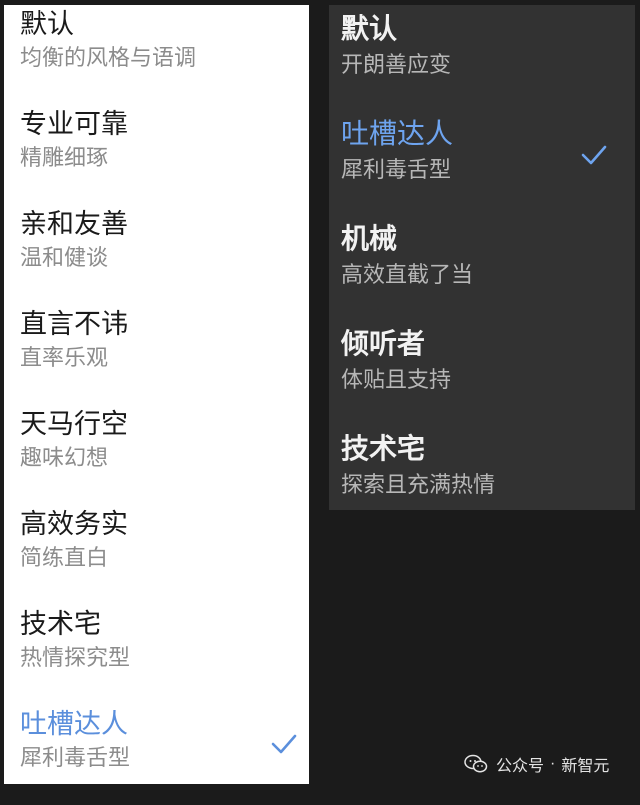 The height and width of the screenshot is (805, 640). What do you see at coordinates (75, 658) in the screenshot?
I see `light-menu-item-subtitle: 热情探究型` at bounding box center [75, 658].